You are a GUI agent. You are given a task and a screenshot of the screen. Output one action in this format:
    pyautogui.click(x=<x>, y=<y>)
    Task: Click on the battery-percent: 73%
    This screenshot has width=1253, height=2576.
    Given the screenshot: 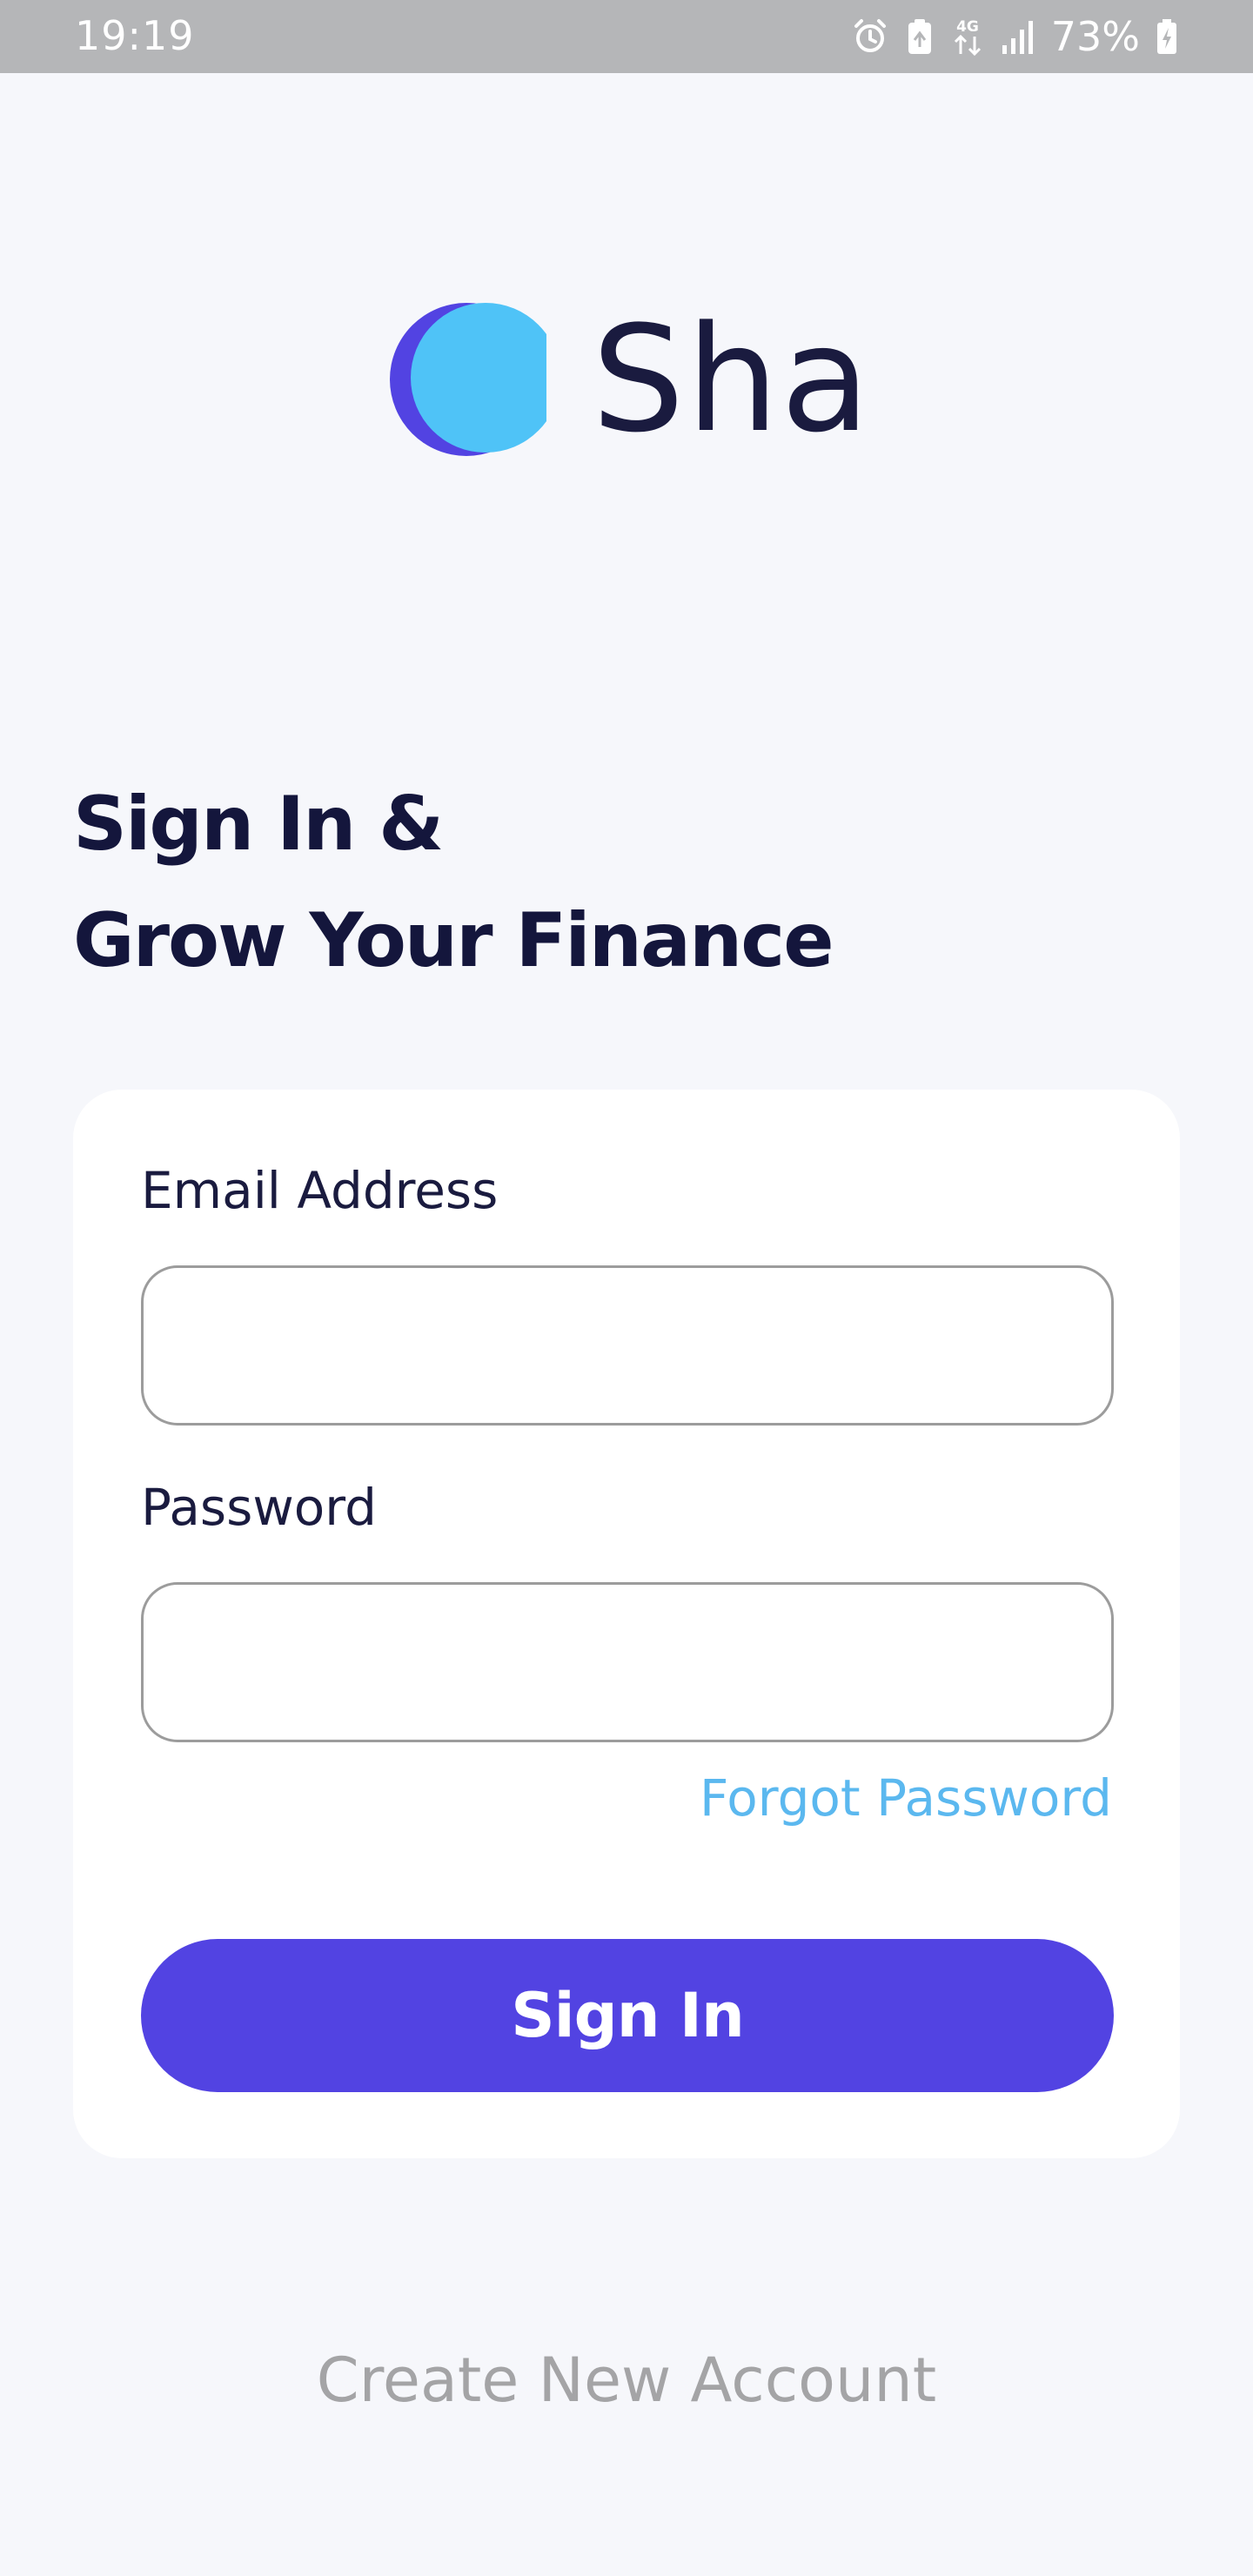 What is the action you would take?
    pyautogui.click(x=1095, y=37)
    